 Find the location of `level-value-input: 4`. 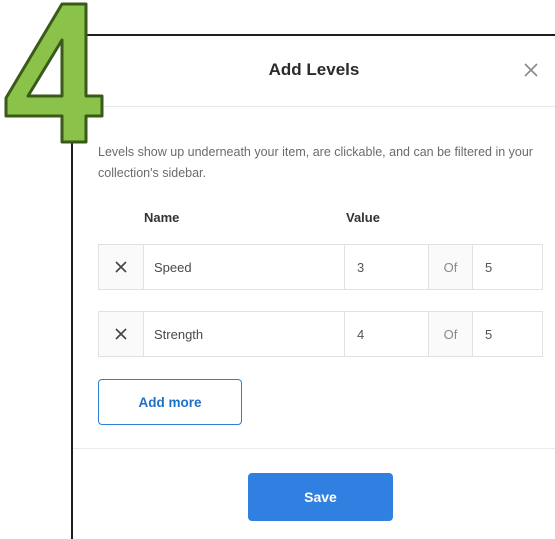

level-value-input: 4 is located at coordinates (386, 334).